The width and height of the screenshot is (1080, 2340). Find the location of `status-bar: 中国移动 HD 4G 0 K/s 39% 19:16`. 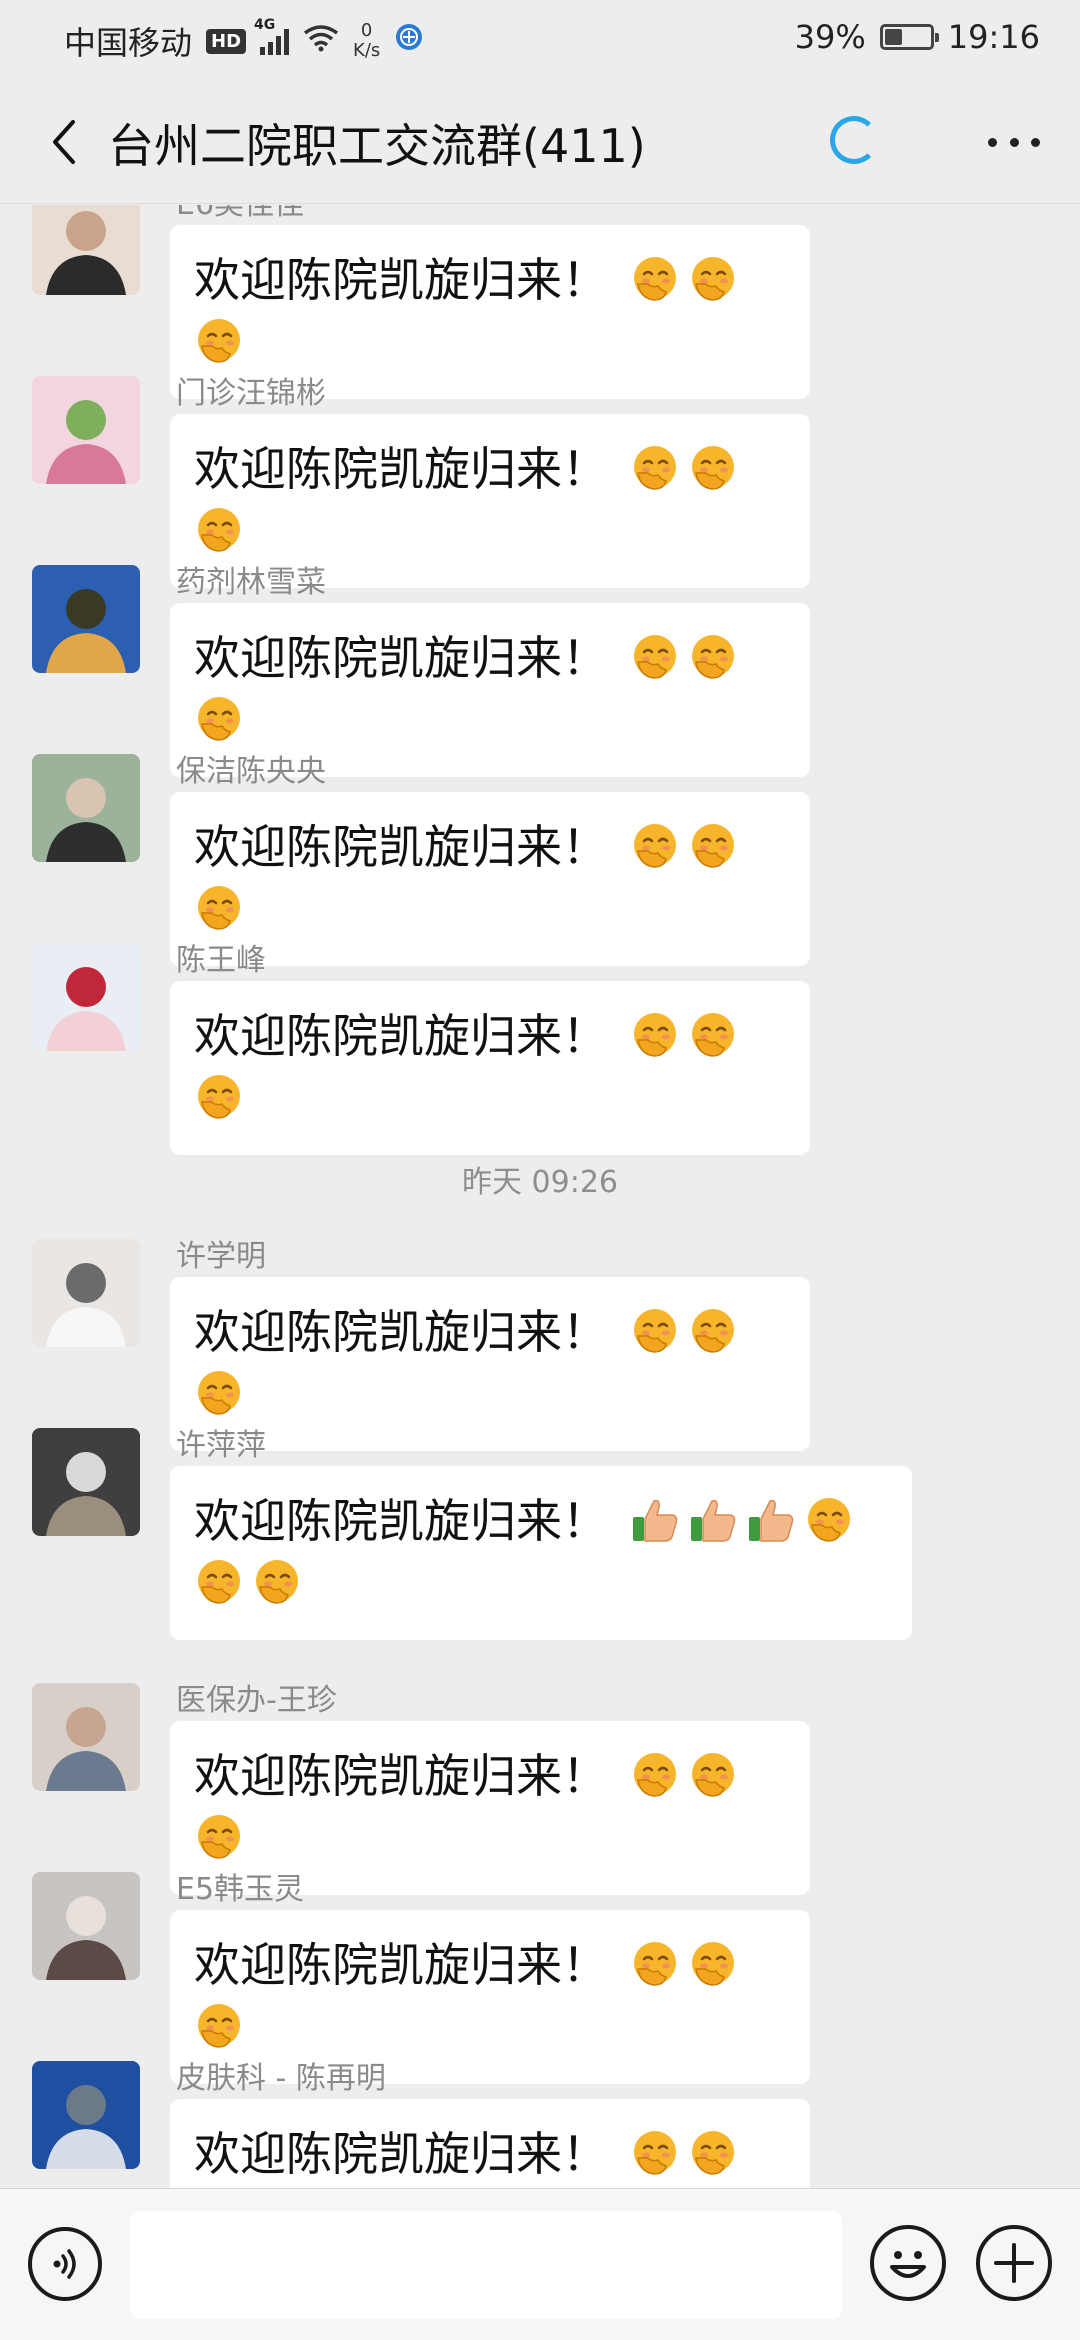

status-bar: 中国移动 HD 4G 0 K/s 39% 19:16 is located at coordinates (540, 38).